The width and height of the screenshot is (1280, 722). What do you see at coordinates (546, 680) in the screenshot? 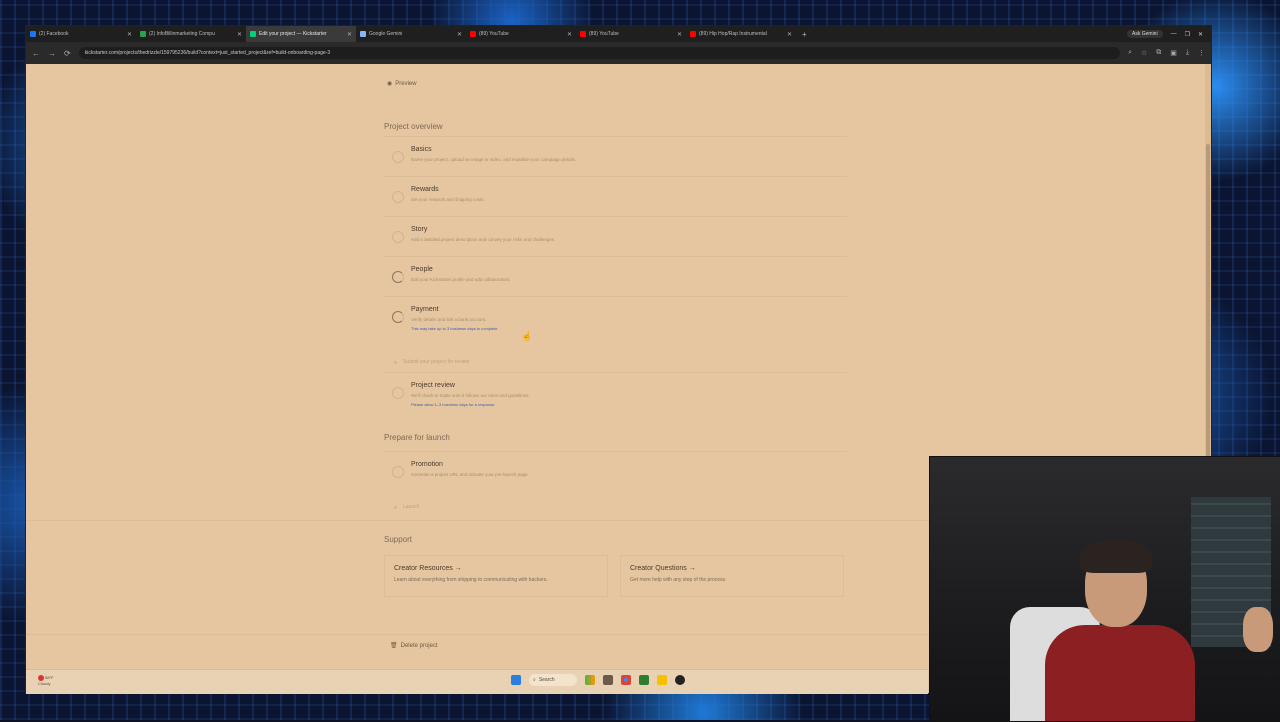
I see `search-label: Search` at bounding box center [546, 680].